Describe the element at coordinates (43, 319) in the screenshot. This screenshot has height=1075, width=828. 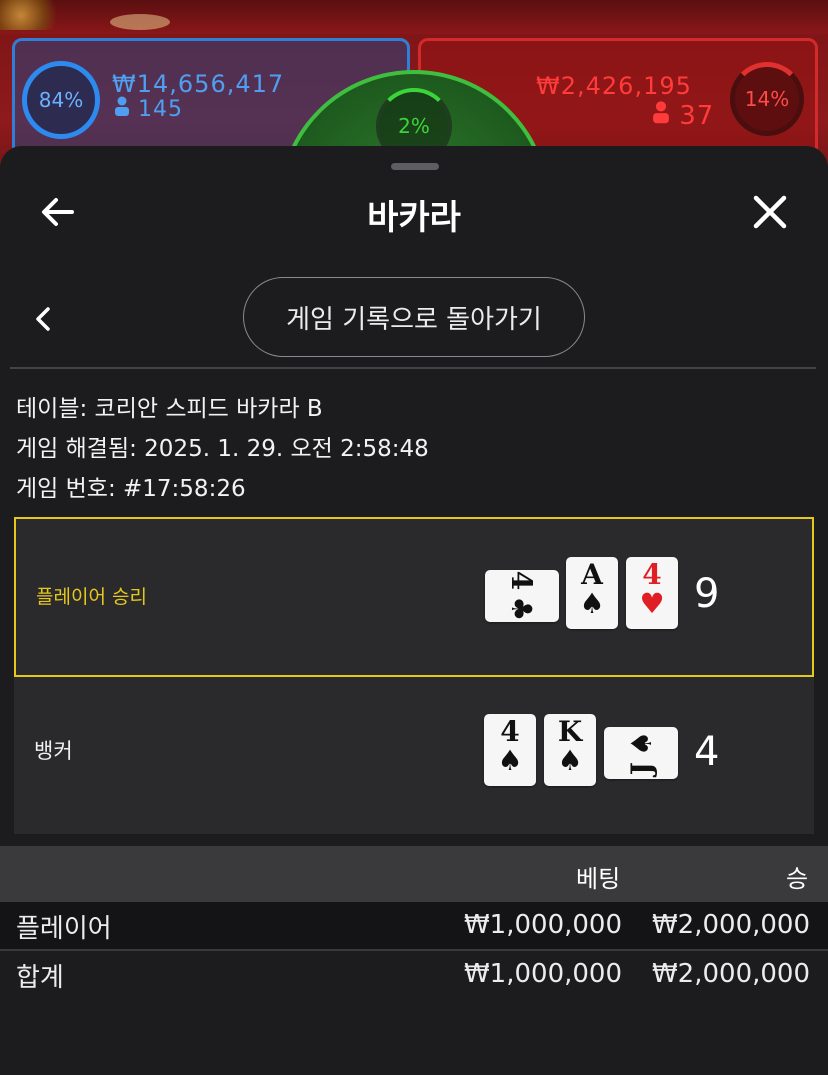
I see `chevron-left-icon` at that location.